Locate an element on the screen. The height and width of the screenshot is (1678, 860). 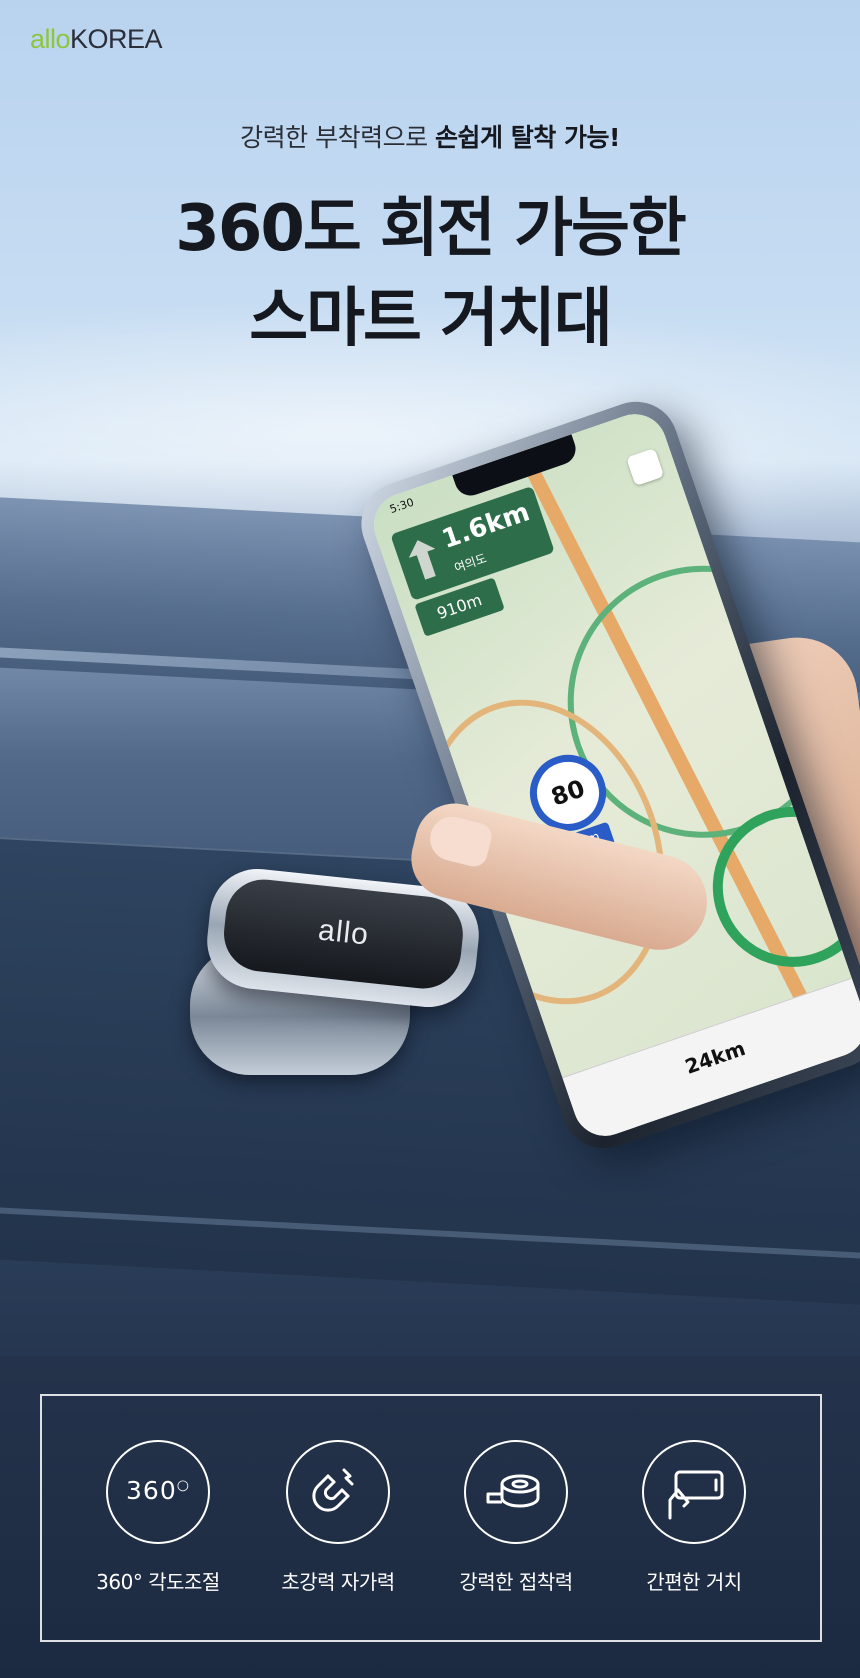
hand-phone-icon is located at coordinates (694, 1492).